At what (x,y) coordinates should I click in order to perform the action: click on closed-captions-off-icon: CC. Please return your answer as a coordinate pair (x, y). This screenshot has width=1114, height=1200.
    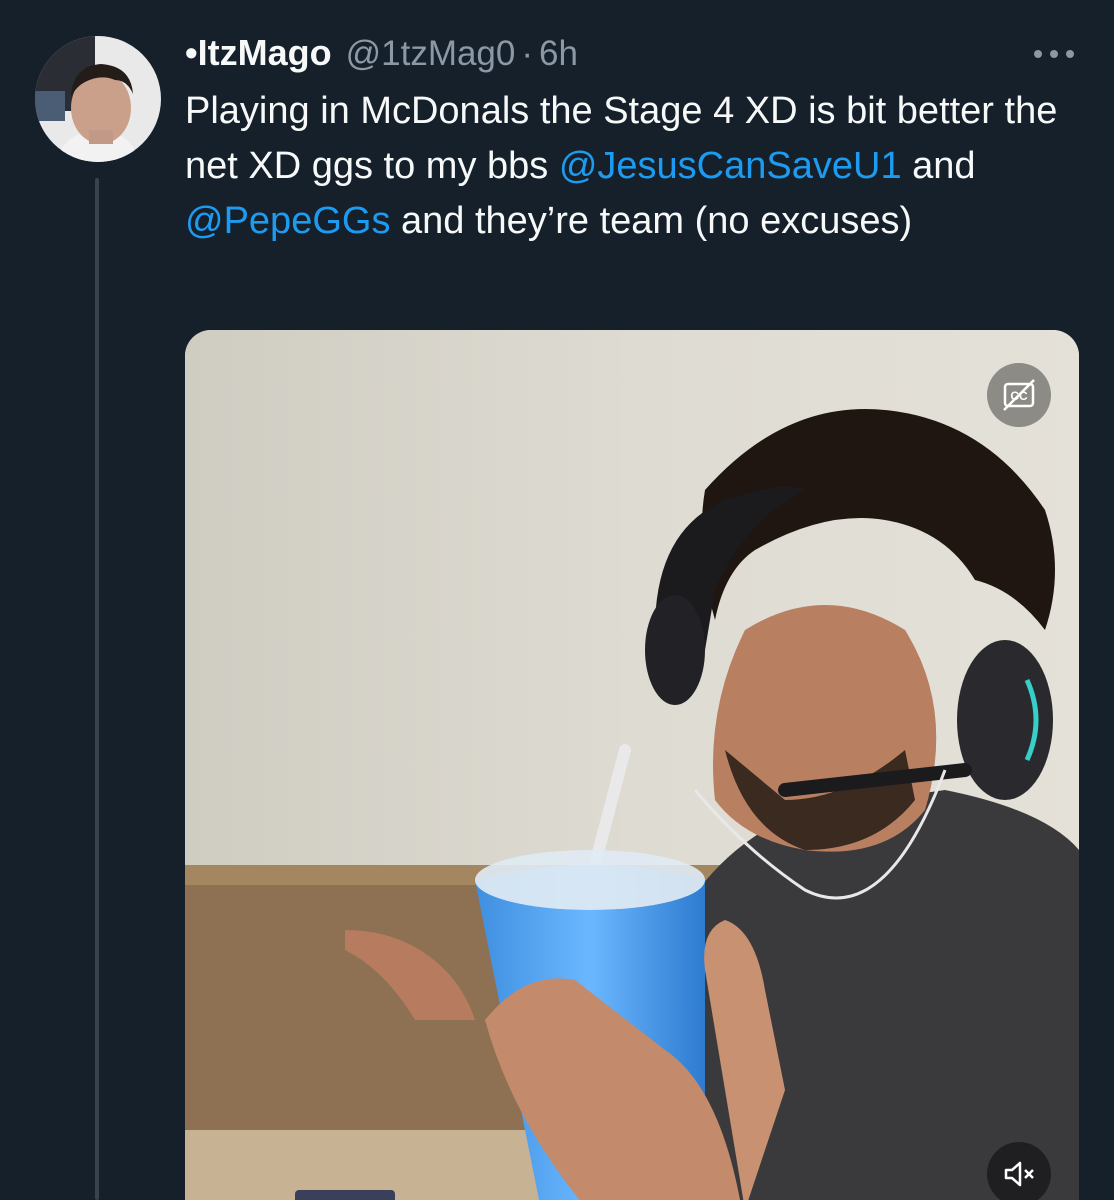
    Looking at the image, I should click on (1019, 395).